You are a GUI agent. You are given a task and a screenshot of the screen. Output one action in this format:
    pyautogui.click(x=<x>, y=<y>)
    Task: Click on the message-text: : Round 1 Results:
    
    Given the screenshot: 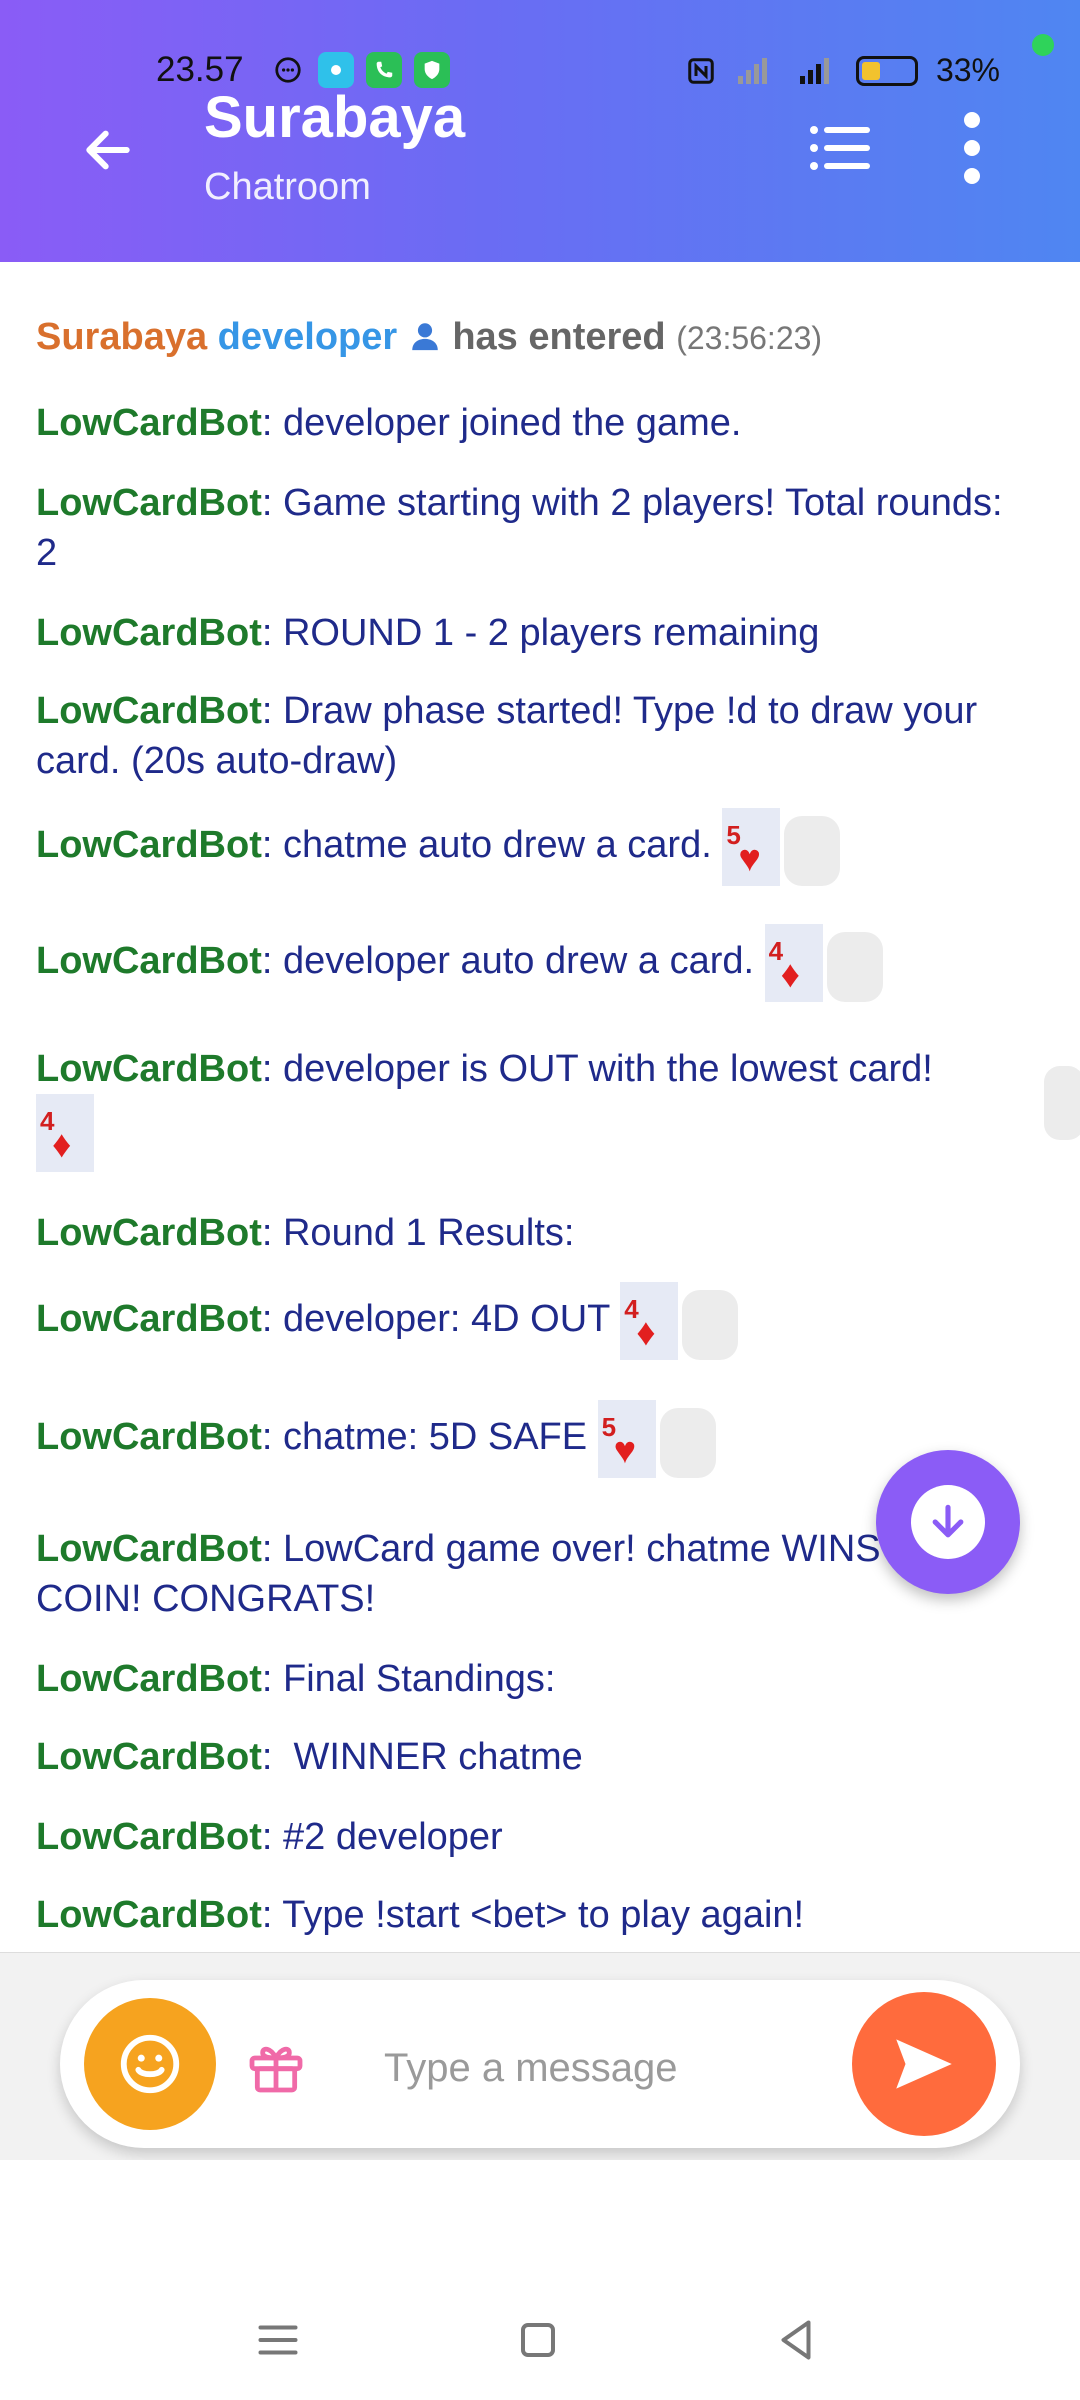 What is the action you would take?
    pyautogui.click(x=418, y=1233)
    